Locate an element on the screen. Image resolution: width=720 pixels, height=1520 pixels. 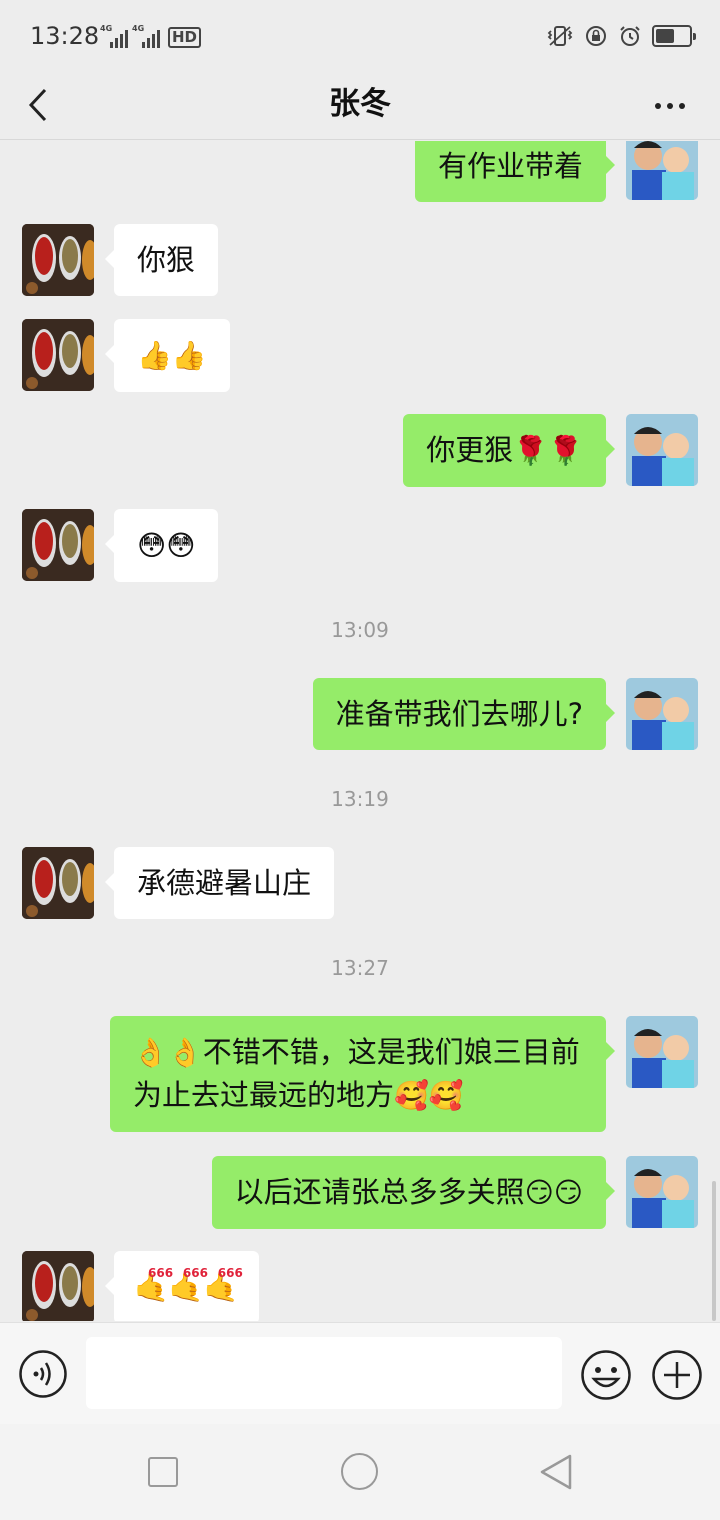
home-button is located at coordinates (359, 1471).